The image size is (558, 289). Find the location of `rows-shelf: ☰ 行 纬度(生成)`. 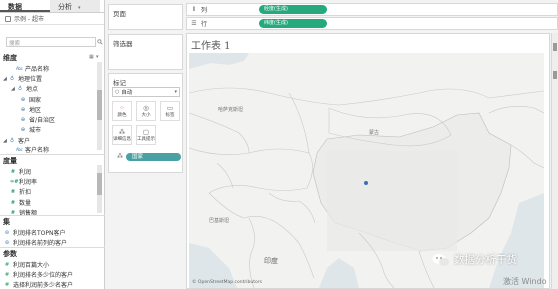

rows-shelf: ☰ 行 纬度(生成) is located at coordinates (372, 23).